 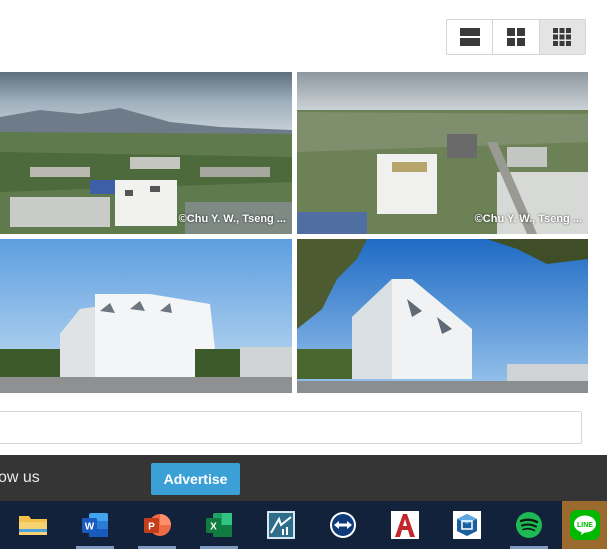 I want to click on taskbar-sketchup, so click(x=467, y=525).